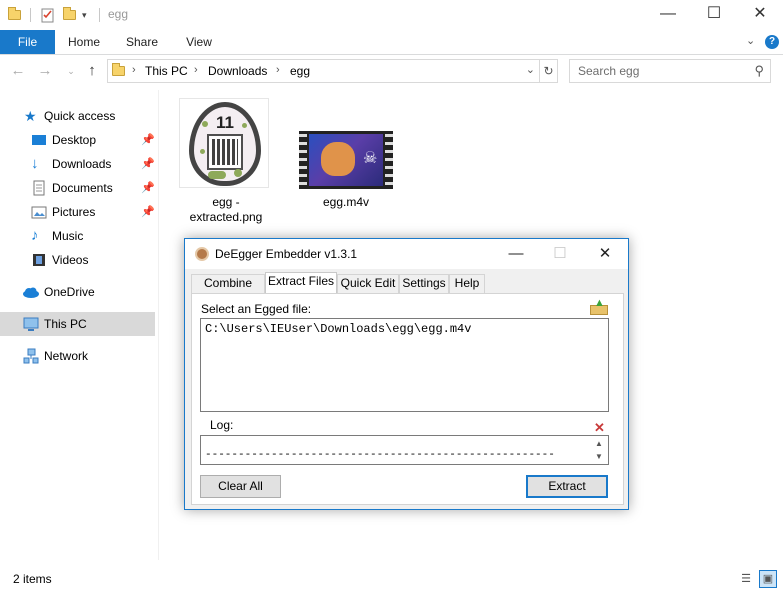 This screenshot has height=591, width=783. What do you see at coordinates (222, 425) in the screenshot?
I see `log-label: Log:` at bounding box center [222, 425].